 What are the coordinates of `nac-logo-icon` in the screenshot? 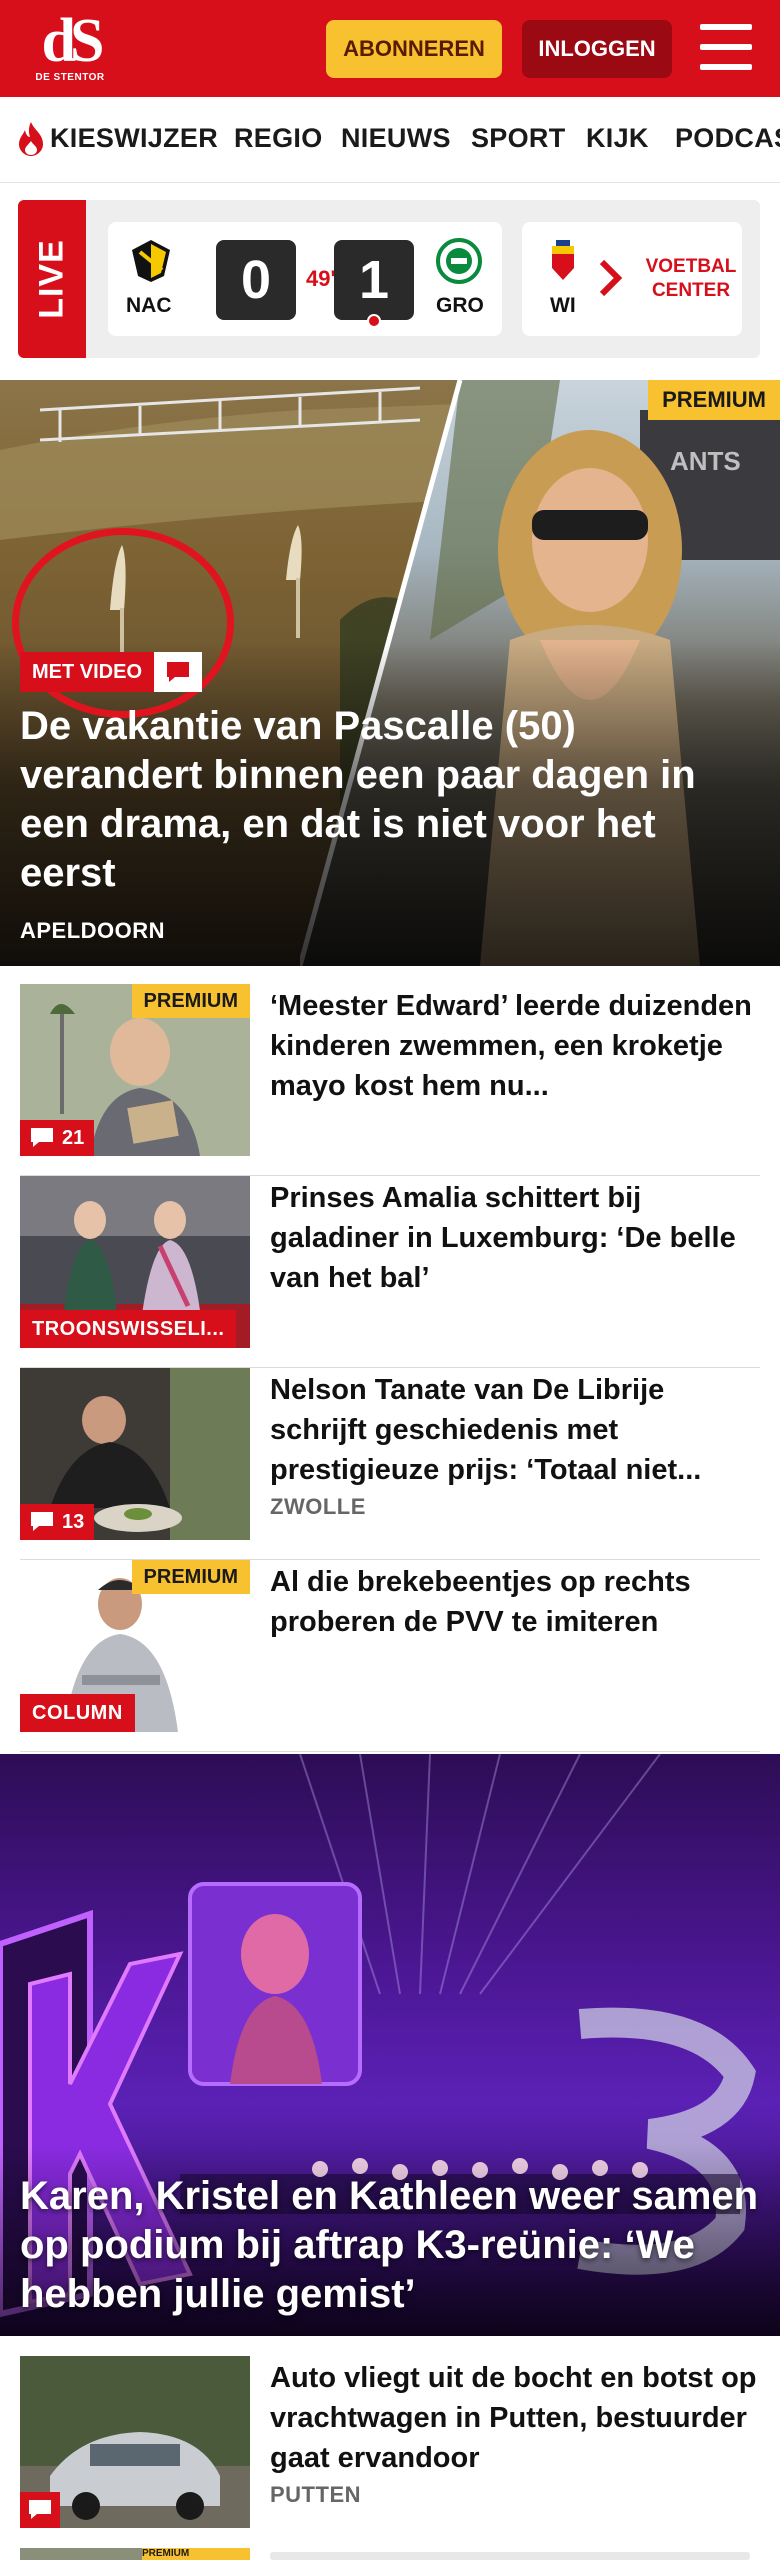 It's located at (151, 261).